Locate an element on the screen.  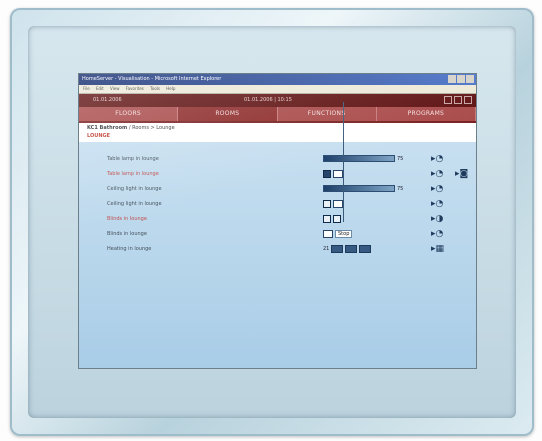
maximize-button is located at coordinates (461, 79).